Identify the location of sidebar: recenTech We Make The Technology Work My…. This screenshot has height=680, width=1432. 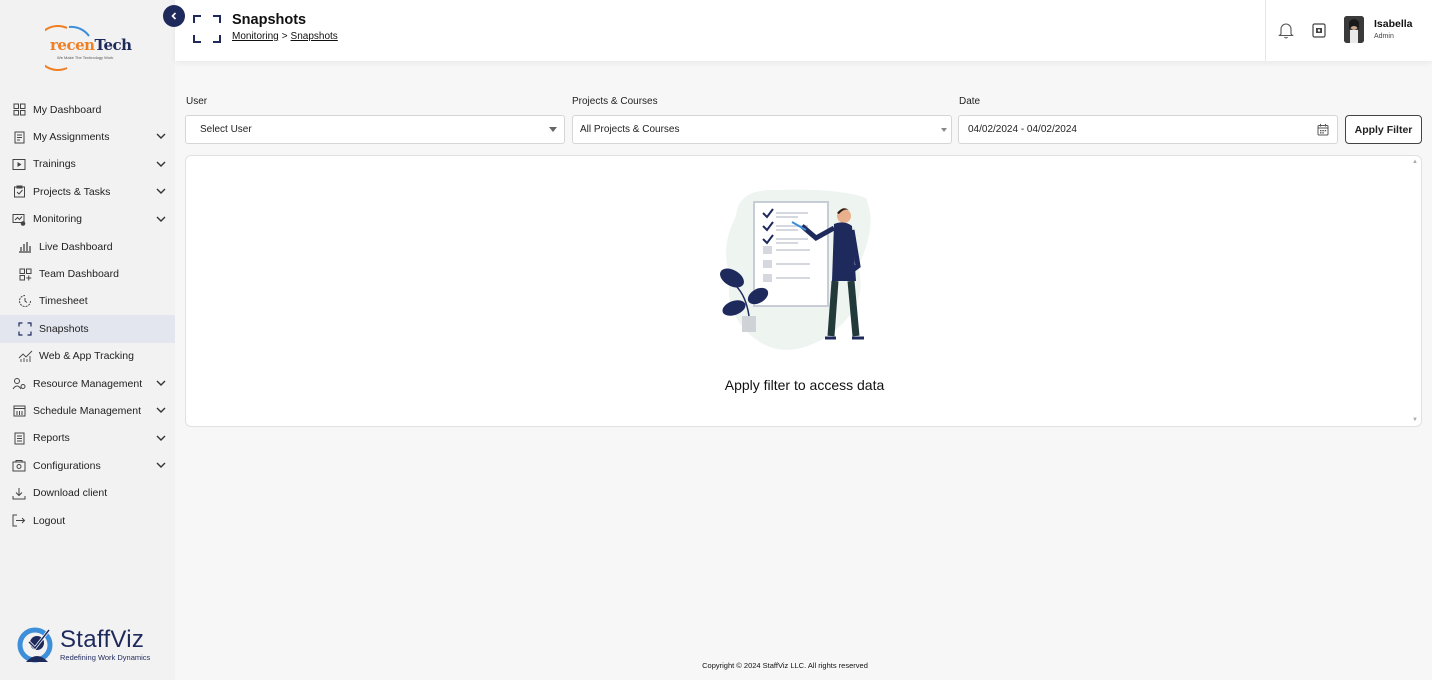
(87, 340).